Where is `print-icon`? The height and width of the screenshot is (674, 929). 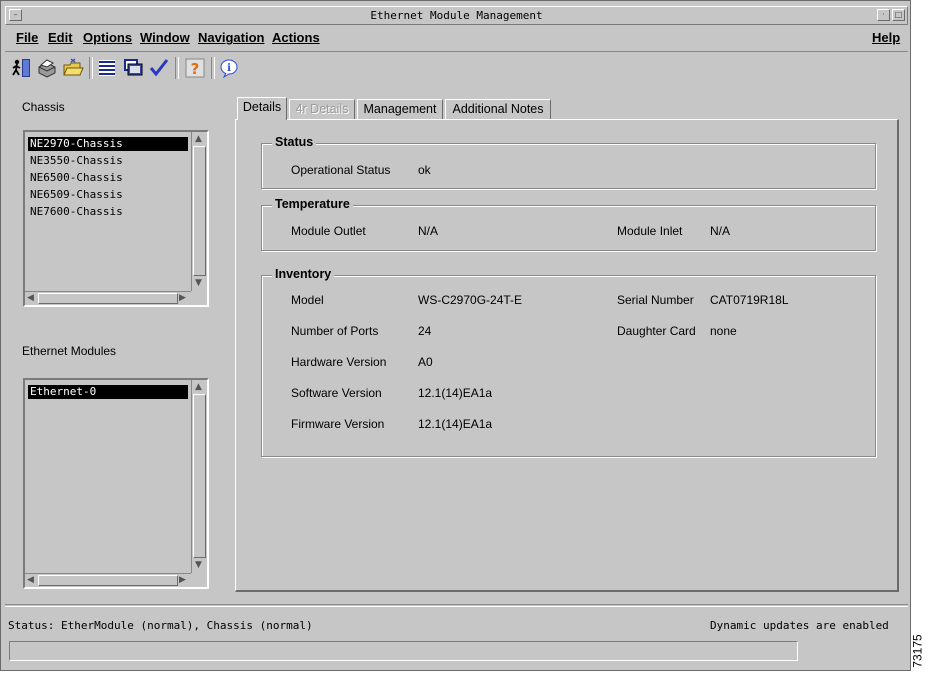
print-icon is located at coordinates (47, 68).